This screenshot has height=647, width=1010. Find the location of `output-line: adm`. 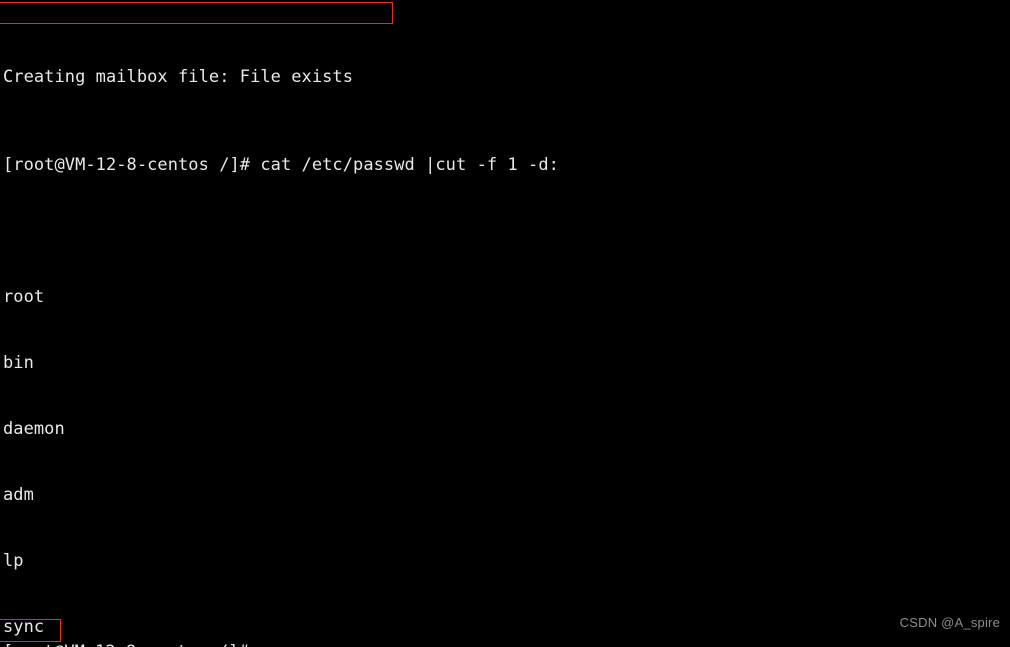

output-line: adm is located at coordinates (18, 495).